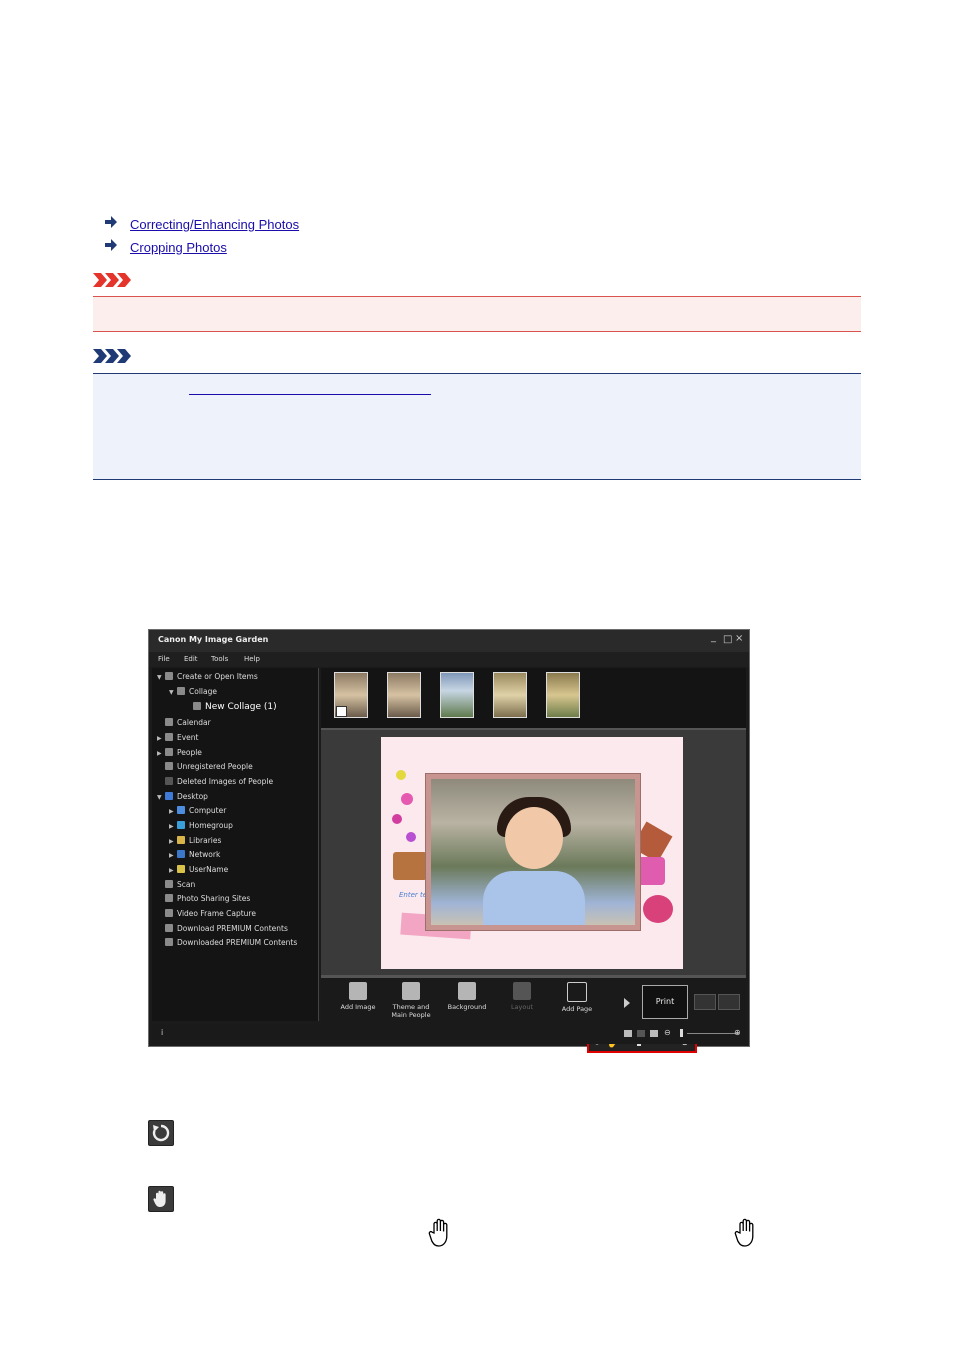  I want to click on desktop-icon, so click(169, 796).